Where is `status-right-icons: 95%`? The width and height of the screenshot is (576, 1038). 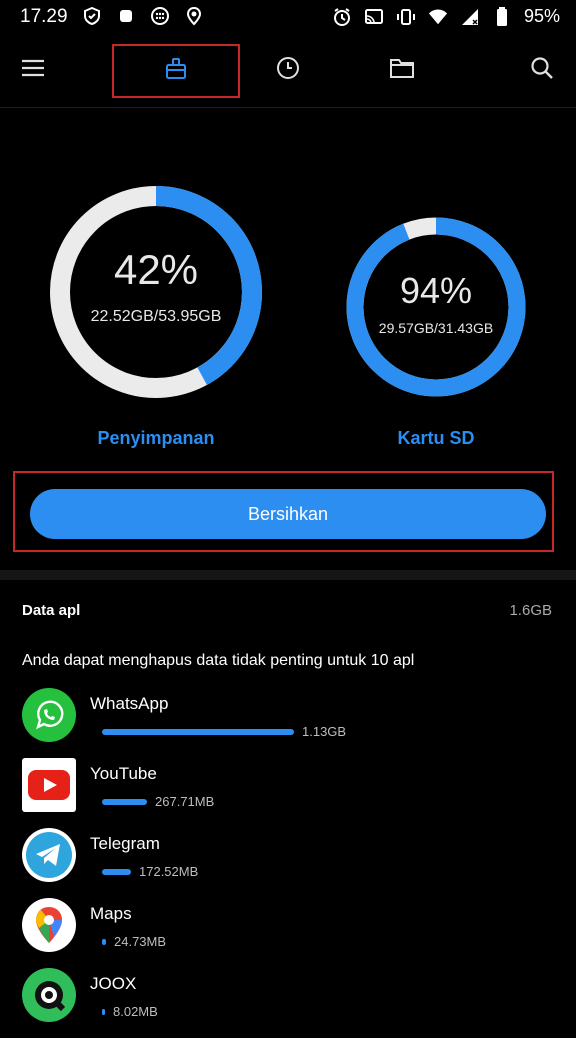
status-right-icons: 95% is located at coordinates (446, 16).